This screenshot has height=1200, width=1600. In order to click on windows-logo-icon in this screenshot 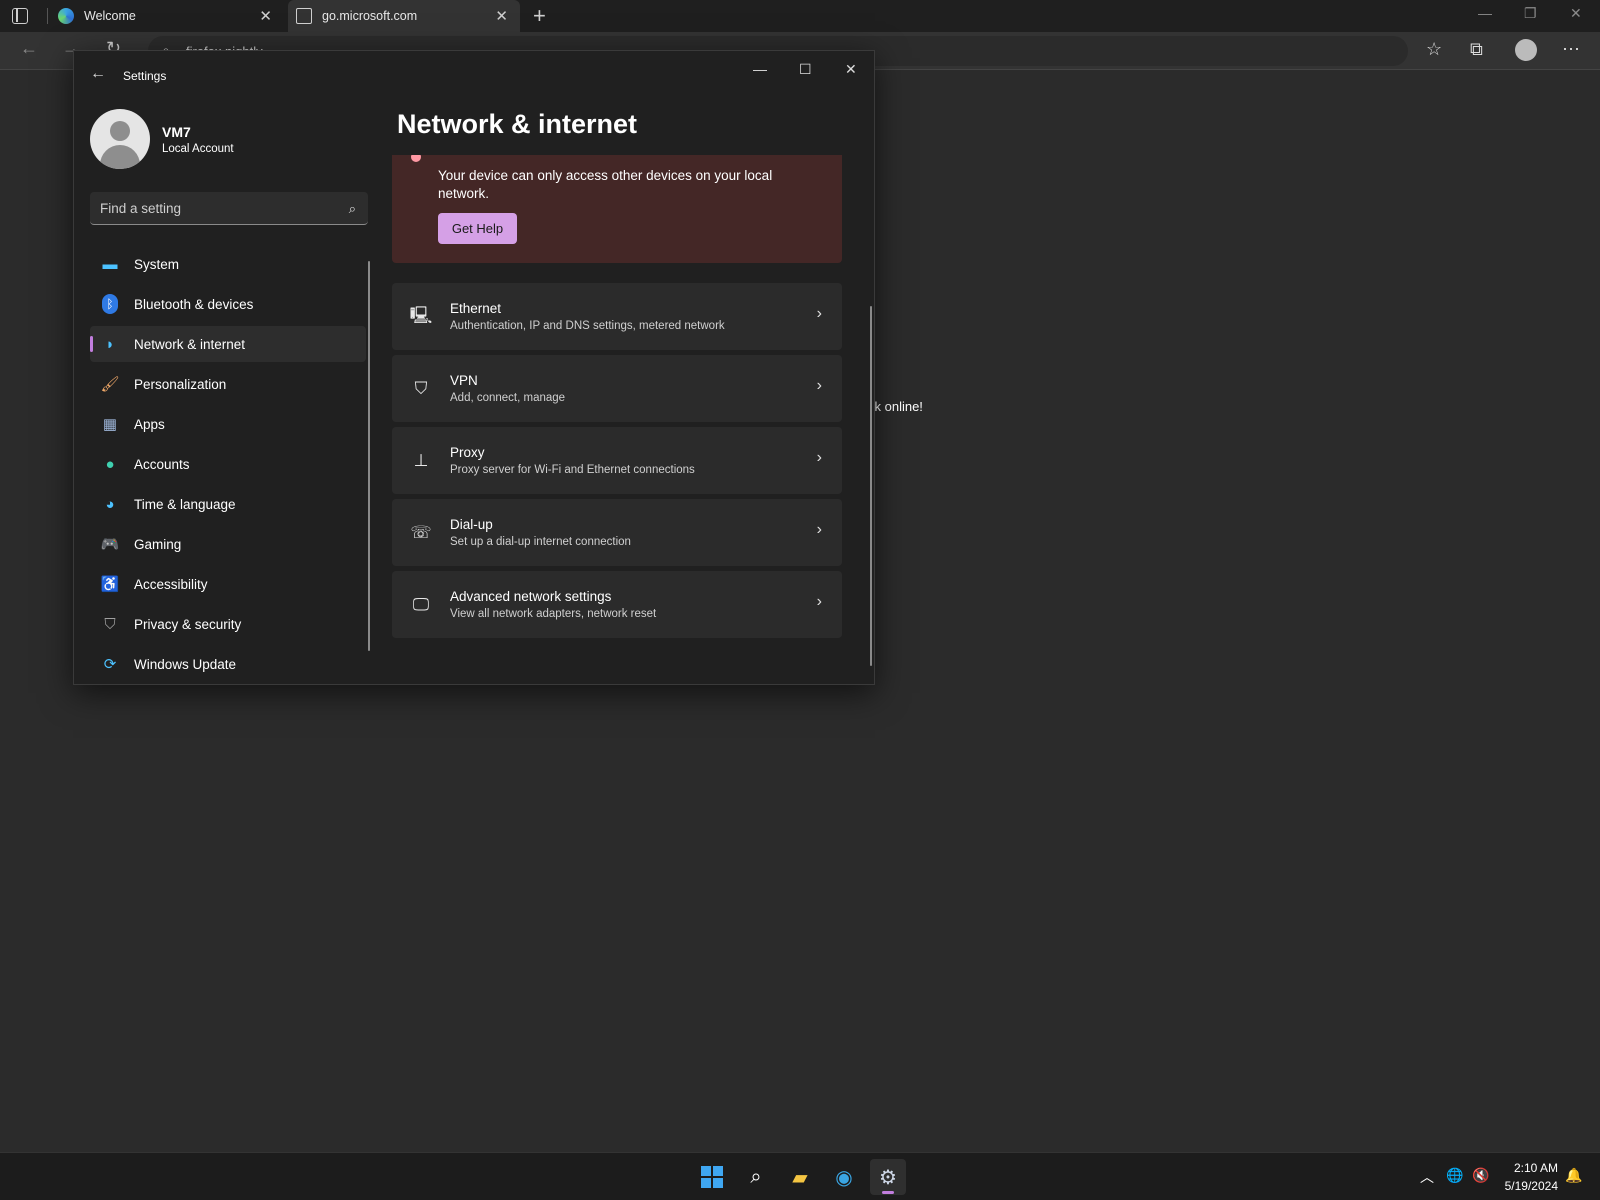, I will do `click(712, 1177)`.